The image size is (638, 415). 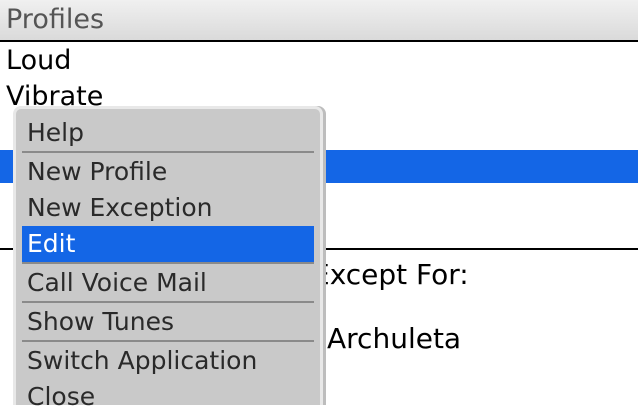 I want to click on menu-item-close: Close, so click(x=168, y=397).